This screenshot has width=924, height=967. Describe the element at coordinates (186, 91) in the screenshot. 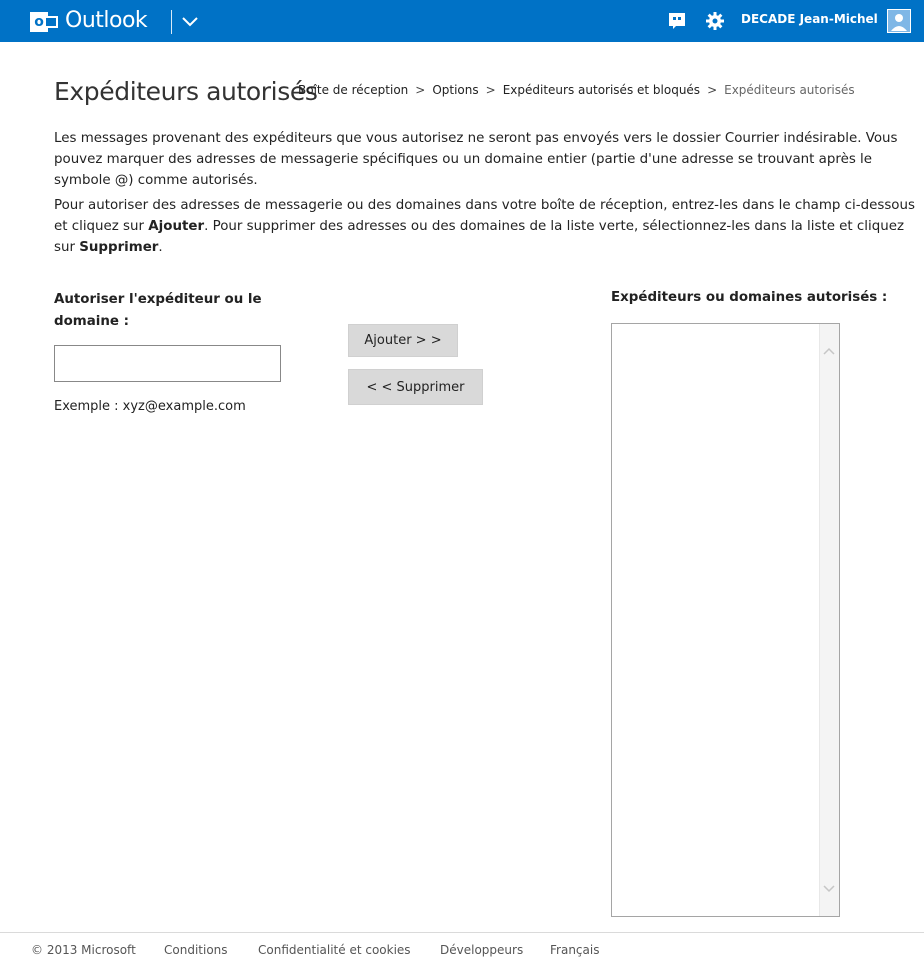

I see `page-title: Expéditeurs autorisés` at that location.